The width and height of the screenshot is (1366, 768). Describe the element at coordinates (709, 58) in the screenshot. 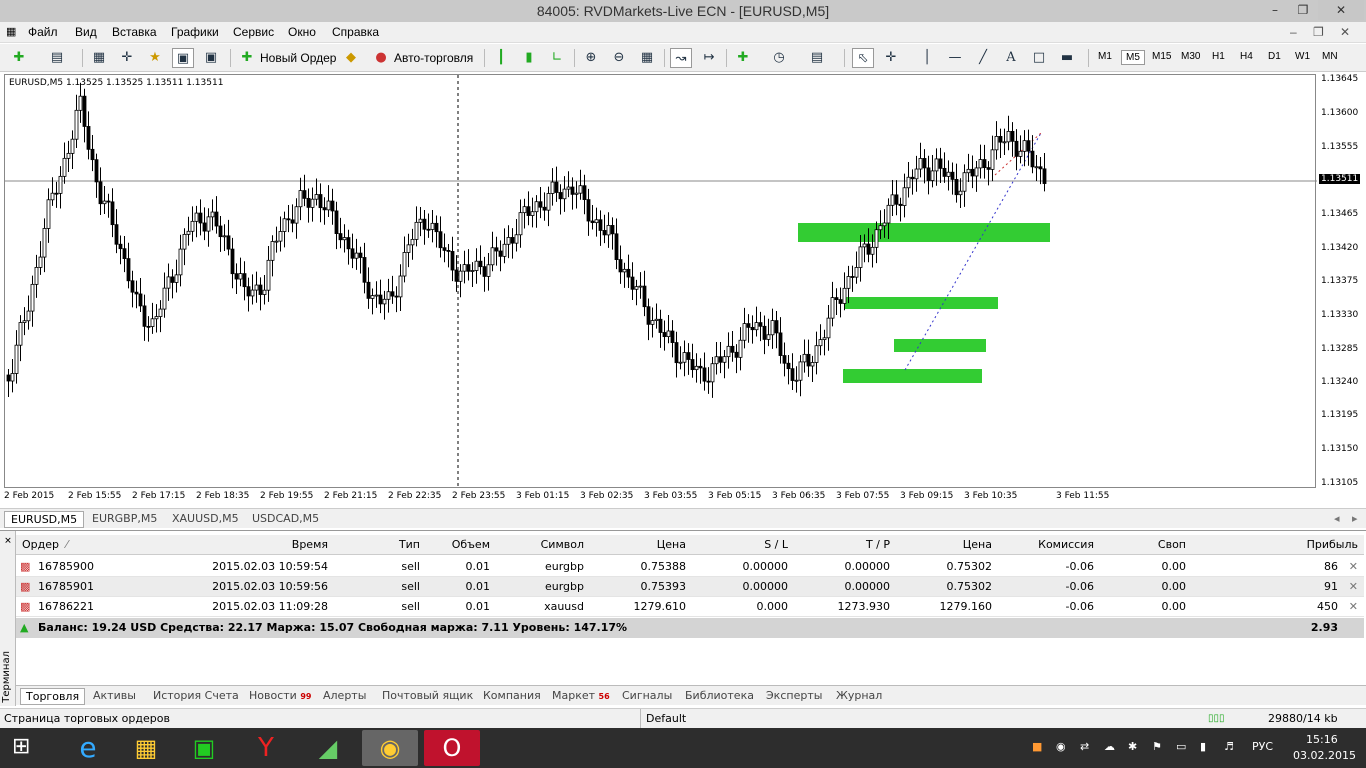

I see `chart-shift-icon: ↦` at that location.